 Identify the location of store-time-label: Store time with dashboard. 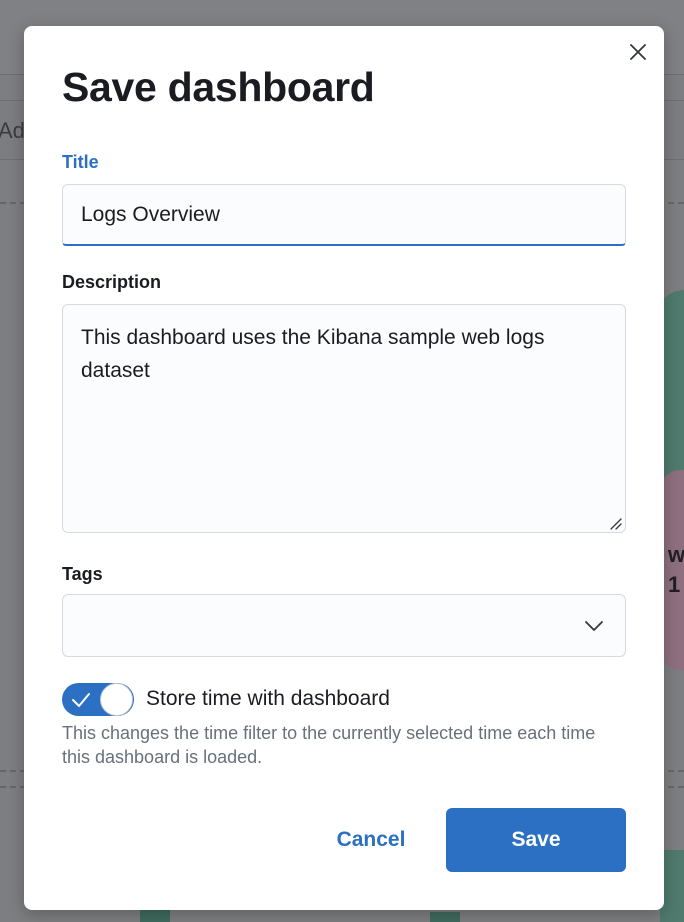
(268, 699).